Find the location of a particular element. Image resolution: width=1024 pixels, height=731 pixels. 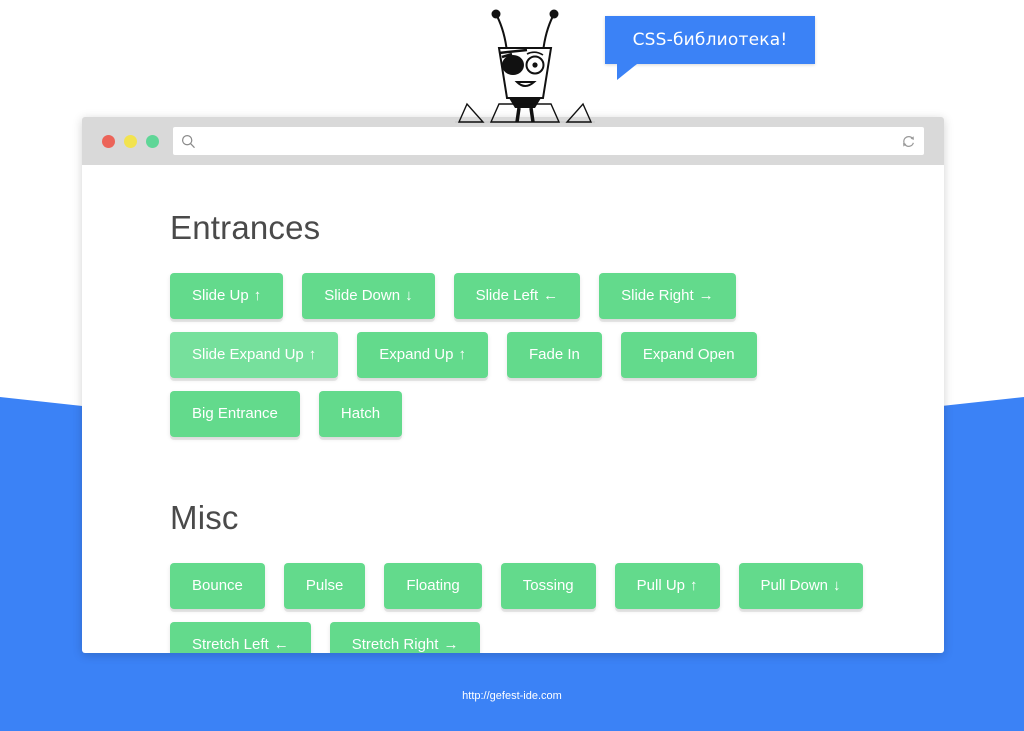

animation-button-slide-expand-up: Slide Expand Up ↑ is located at coordinates (254, 355).